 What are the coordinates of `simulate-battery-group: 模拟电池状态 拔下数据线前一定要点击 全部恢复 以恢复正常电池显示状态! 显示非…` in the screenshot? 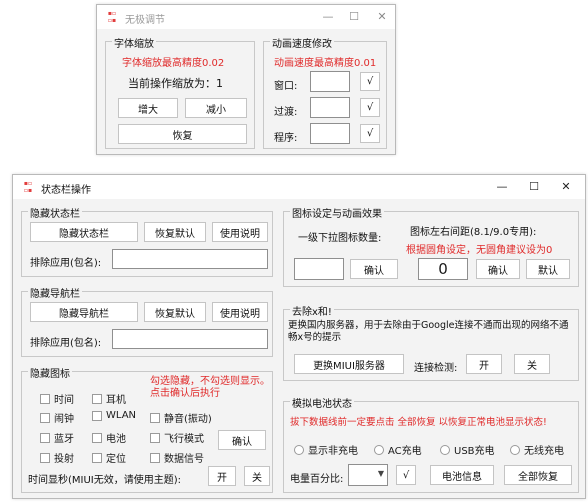 It's located at (431, 444).